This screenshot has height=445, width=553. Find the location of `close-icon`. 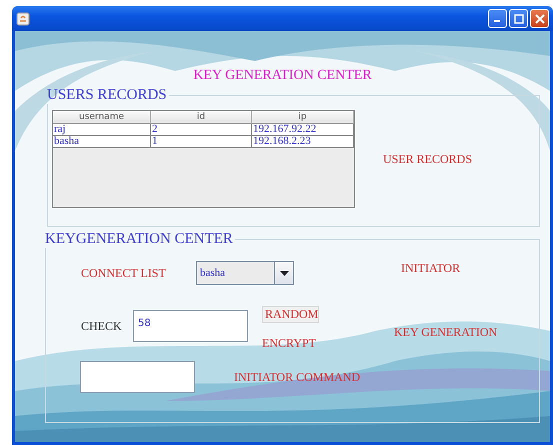

close-icon is located at coordinates (539, 19).